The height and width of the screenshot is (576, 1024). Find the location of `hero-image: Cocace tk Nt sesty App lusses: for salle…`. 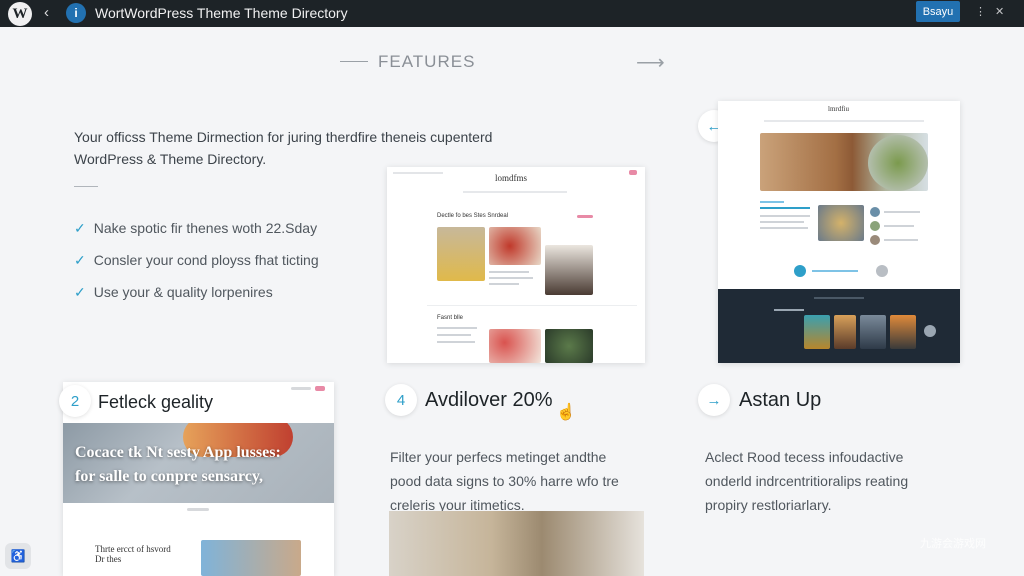

hero-image: Cocace tk Nt sesty App lusses: for salle… is located at coordinates (198, 463).